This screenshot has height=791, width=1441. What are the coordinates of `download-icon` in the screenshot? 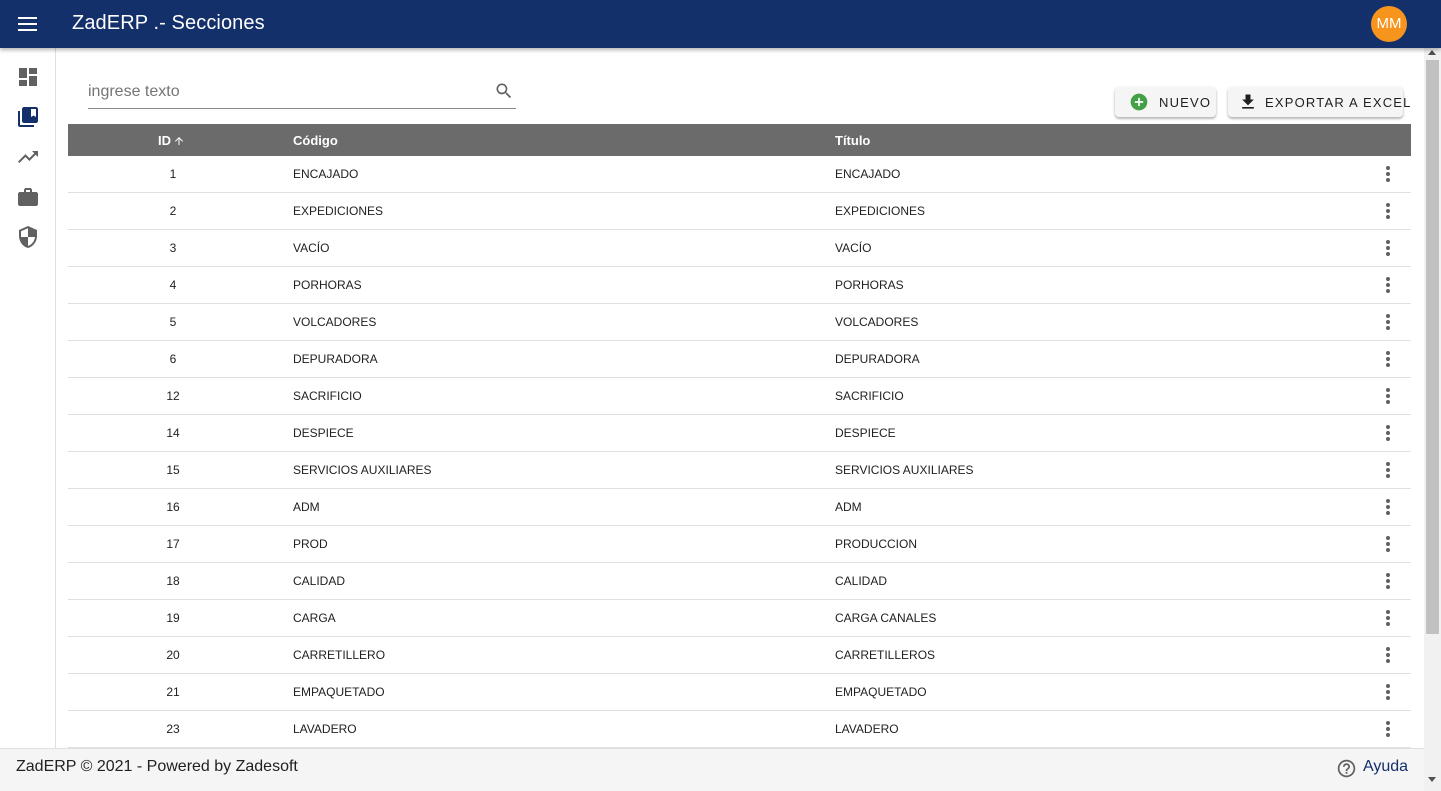 It's located at (1248, 101).